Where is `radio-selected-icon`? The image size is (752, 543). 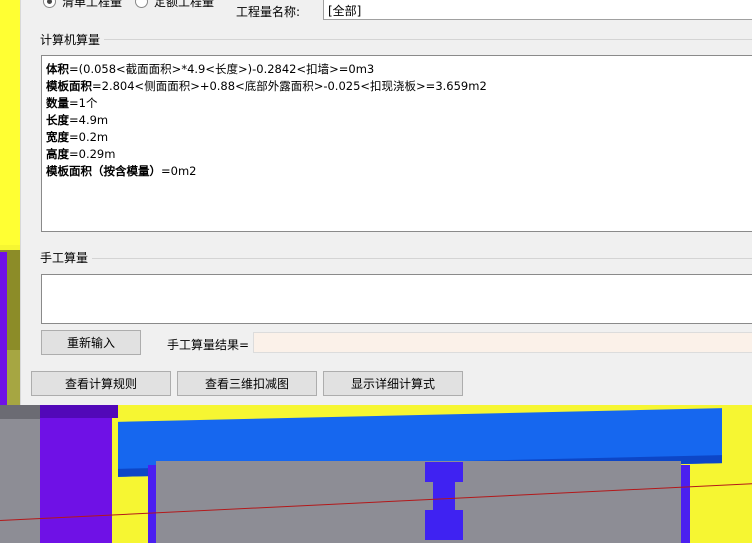 radio-selected-icon is located at coordinates (49, 4).